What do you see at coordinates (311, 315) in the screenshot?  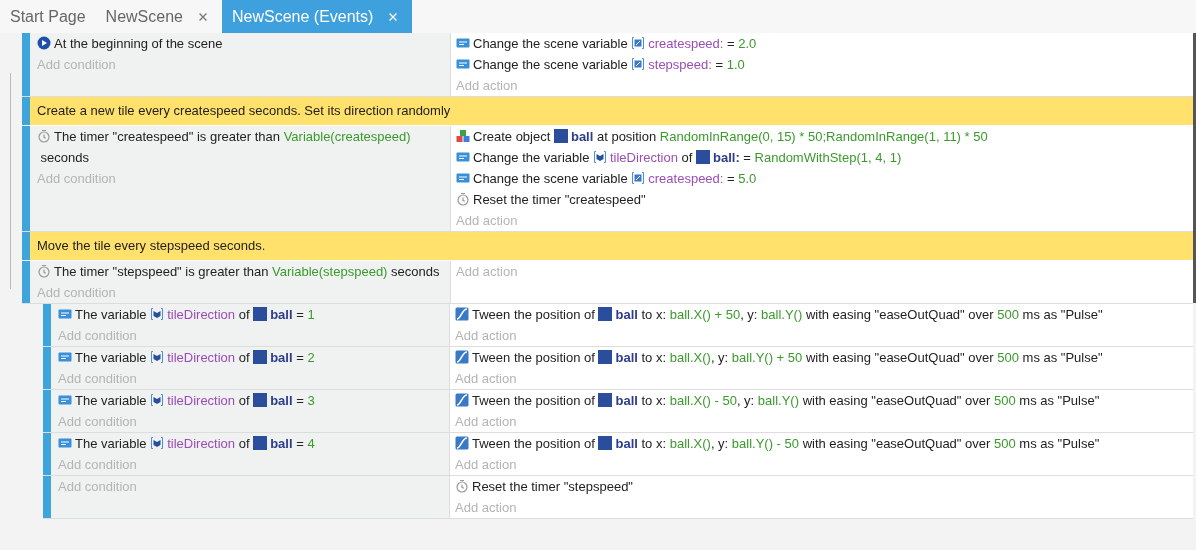 I see `expression-text: 1` at bounding box center [311, 315].